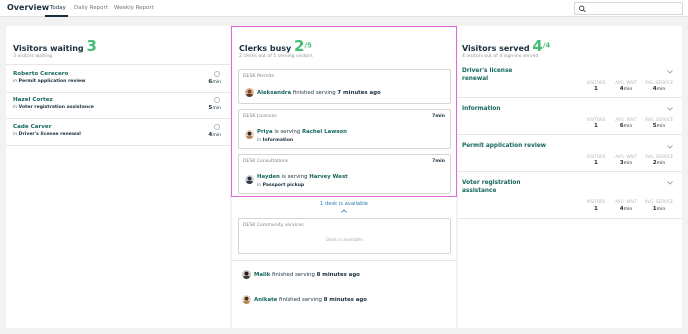  I want to click on chevron-up-icon, so click(344, 211).